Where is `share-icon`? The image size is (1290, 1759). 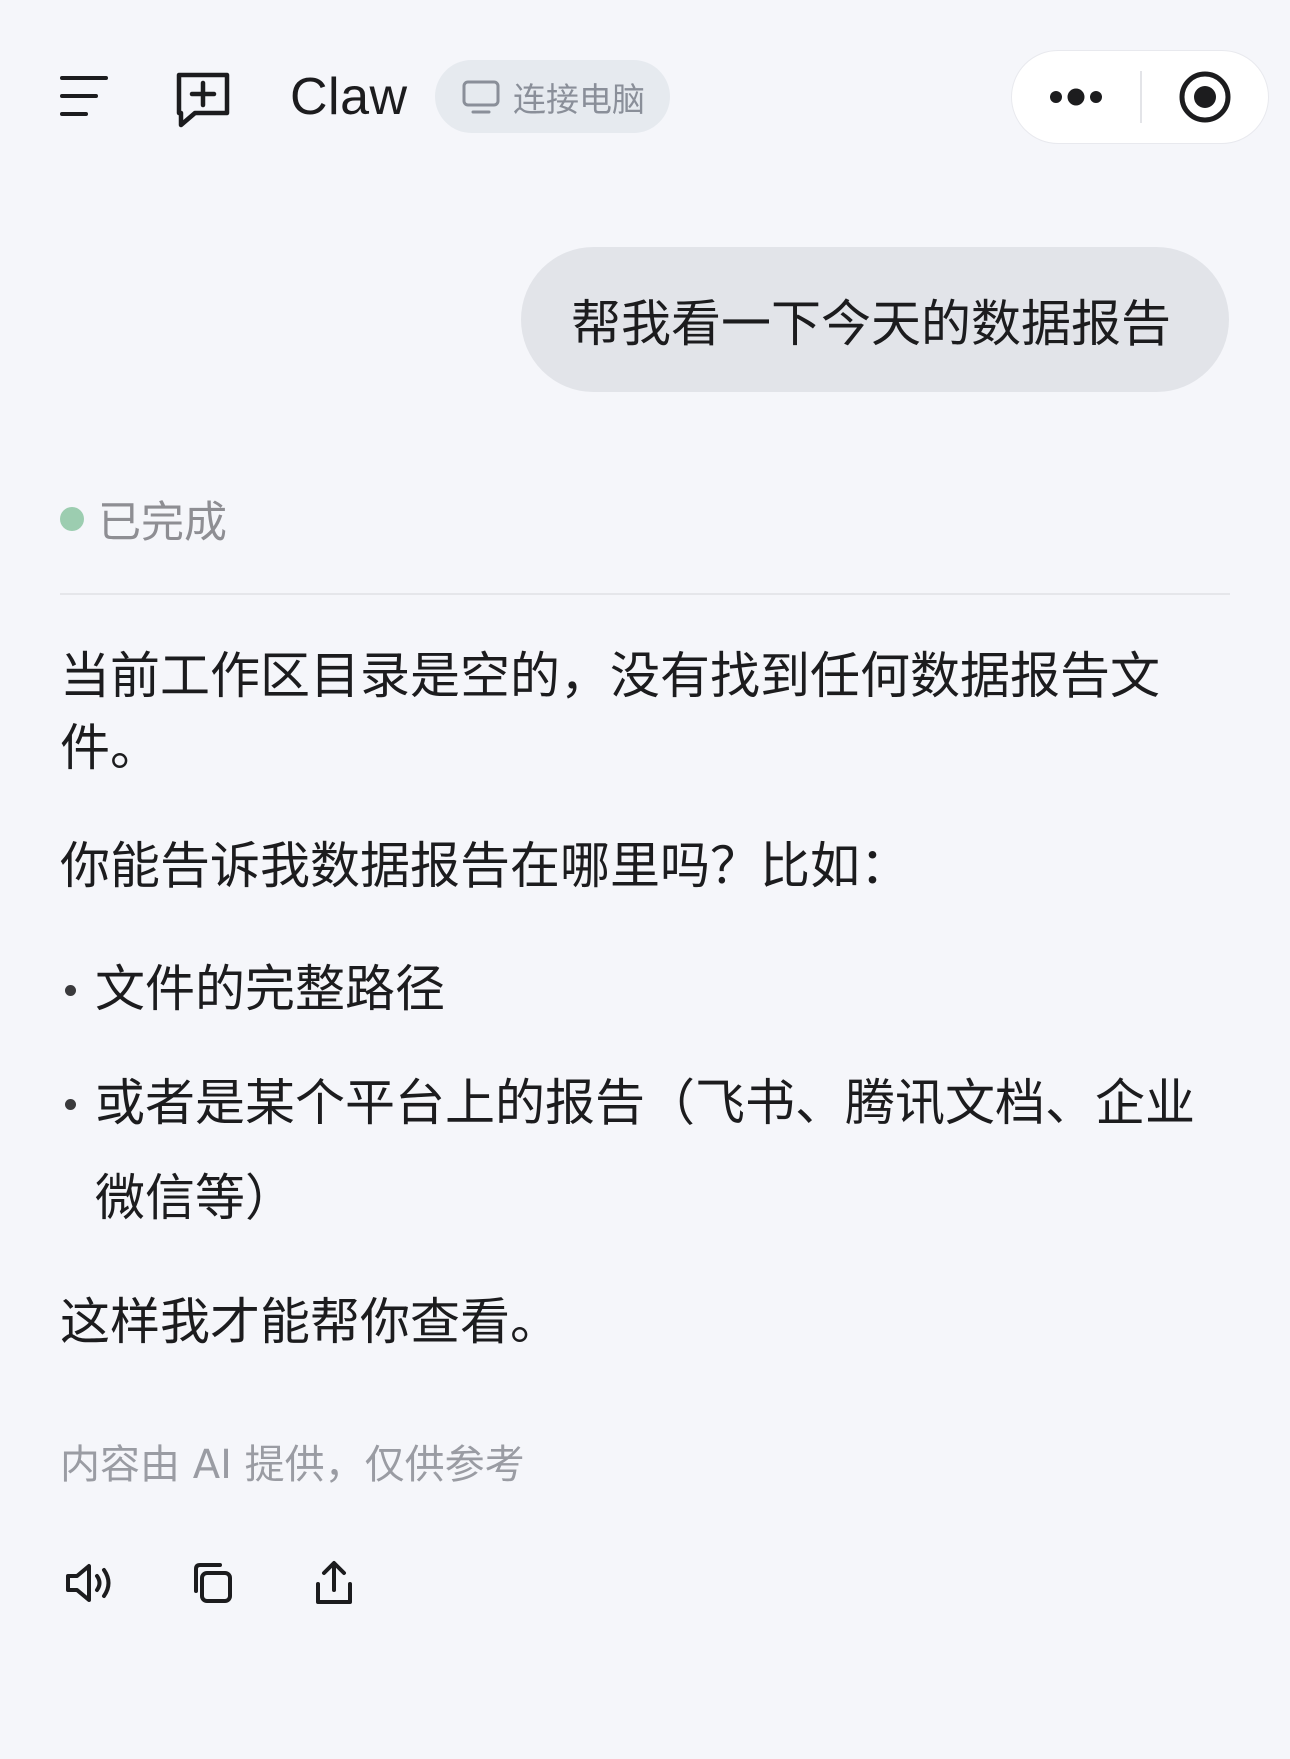 share-icon is located at coordinates (334, 1583).